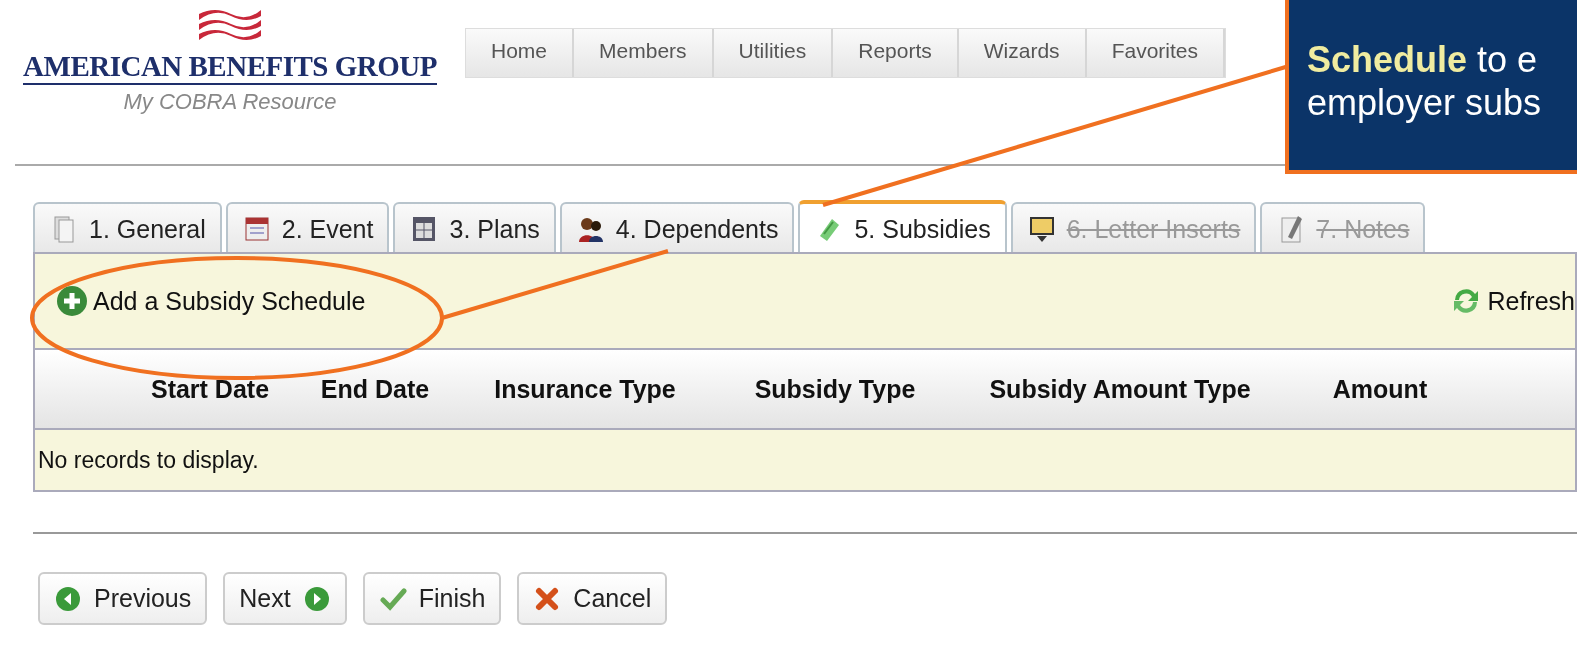  Describe the element at coordinates (474, 227) in the screenshot. I see `wizard-tab: 3. Plans` at that location.